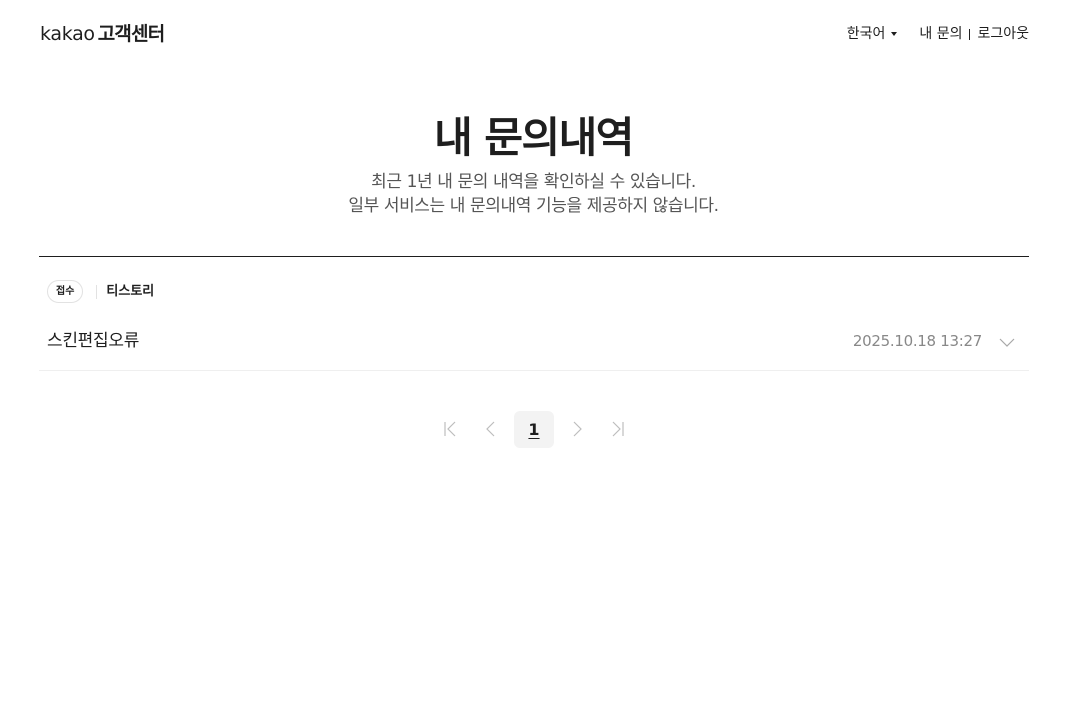 The width and height of the screenshot is (1067, 710). I want to click on nav-divider, so click(970, 34).